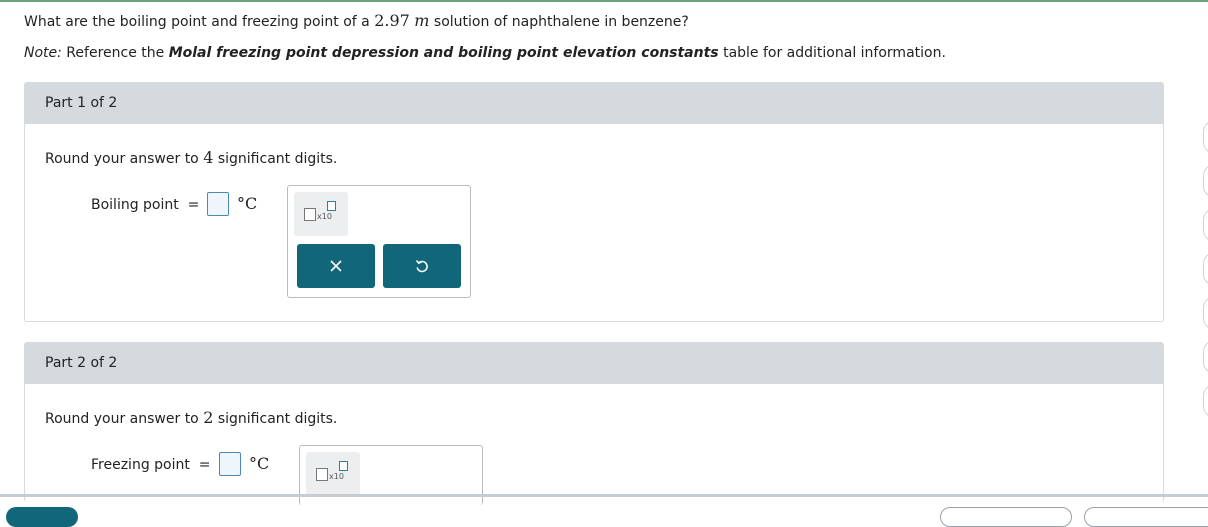 This screenshot has width=1208, height=527. Describe the element at coordinates (604, 495) in the screenshot. I see `bottom-toolbar-border` at that location.